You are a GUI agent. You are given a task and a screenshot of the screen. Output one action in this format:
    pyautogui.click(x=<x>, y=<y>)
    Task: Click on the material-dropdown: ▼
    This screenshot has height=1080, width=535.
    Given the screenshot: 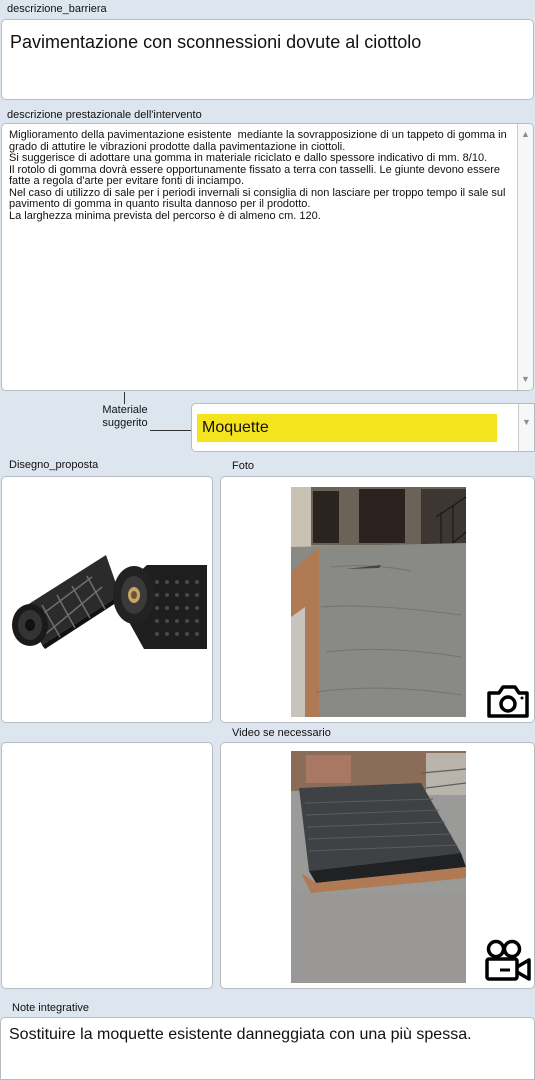 What is the action you would take?
    pyautogui.click(x=526, y=427)
    